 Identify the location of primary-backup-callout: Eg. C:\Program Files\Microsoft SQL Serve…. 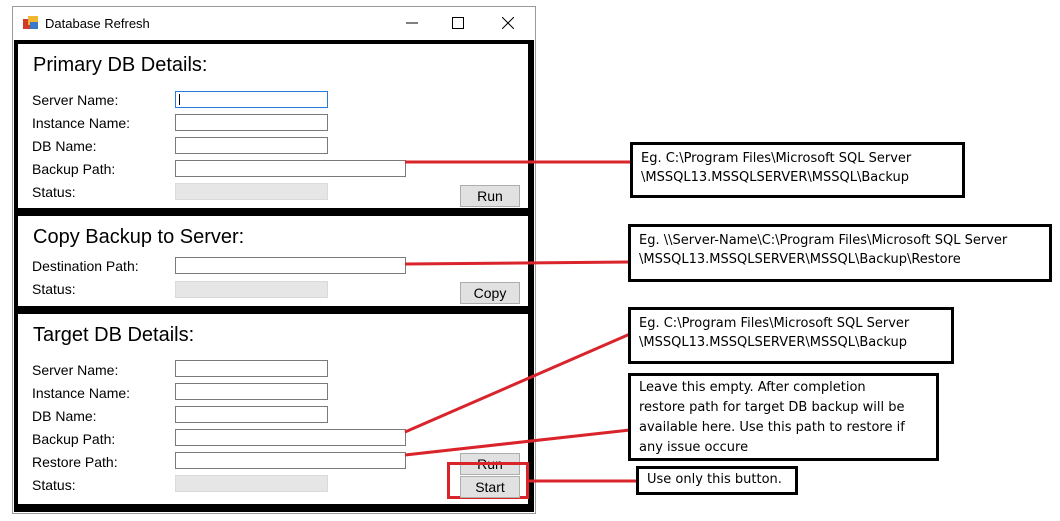
(797, 170).